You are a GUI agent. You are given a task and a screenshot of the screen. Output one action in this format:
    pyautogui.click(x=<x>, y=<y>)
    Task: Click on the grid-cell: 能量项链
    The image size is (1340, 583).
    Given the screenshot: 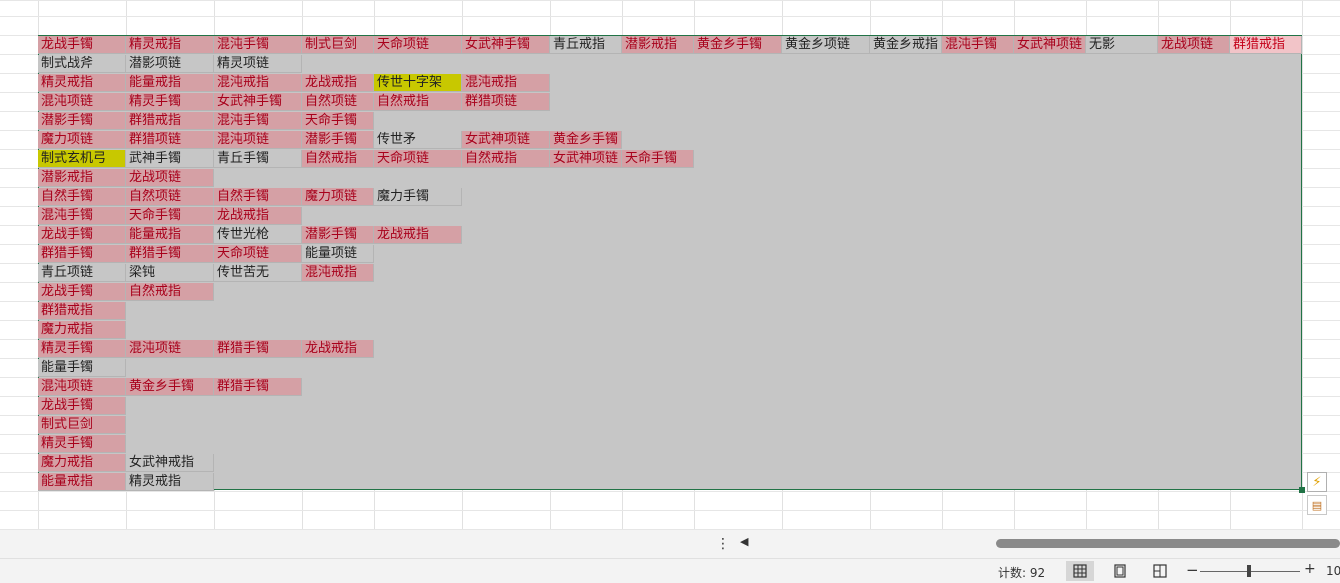 What is the action you would take?
    pyautogui.click(x=338, y=254)
    